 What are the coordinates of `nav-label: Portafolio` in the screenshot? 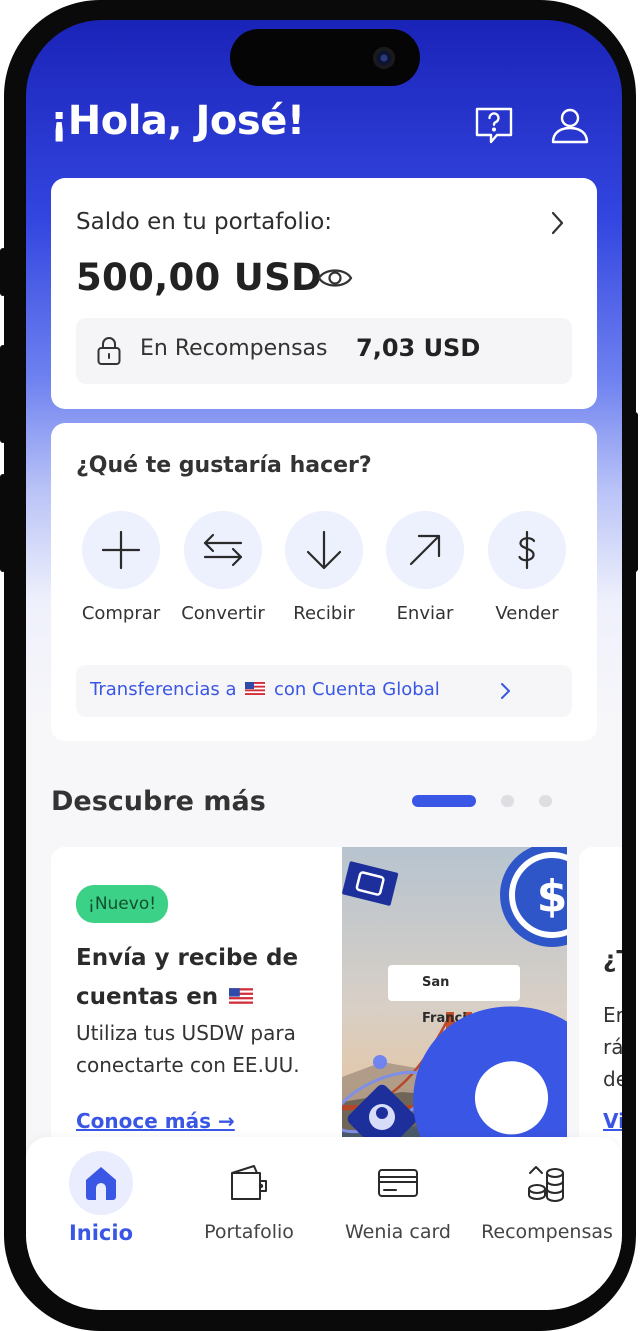 It's located at (249, 1232).